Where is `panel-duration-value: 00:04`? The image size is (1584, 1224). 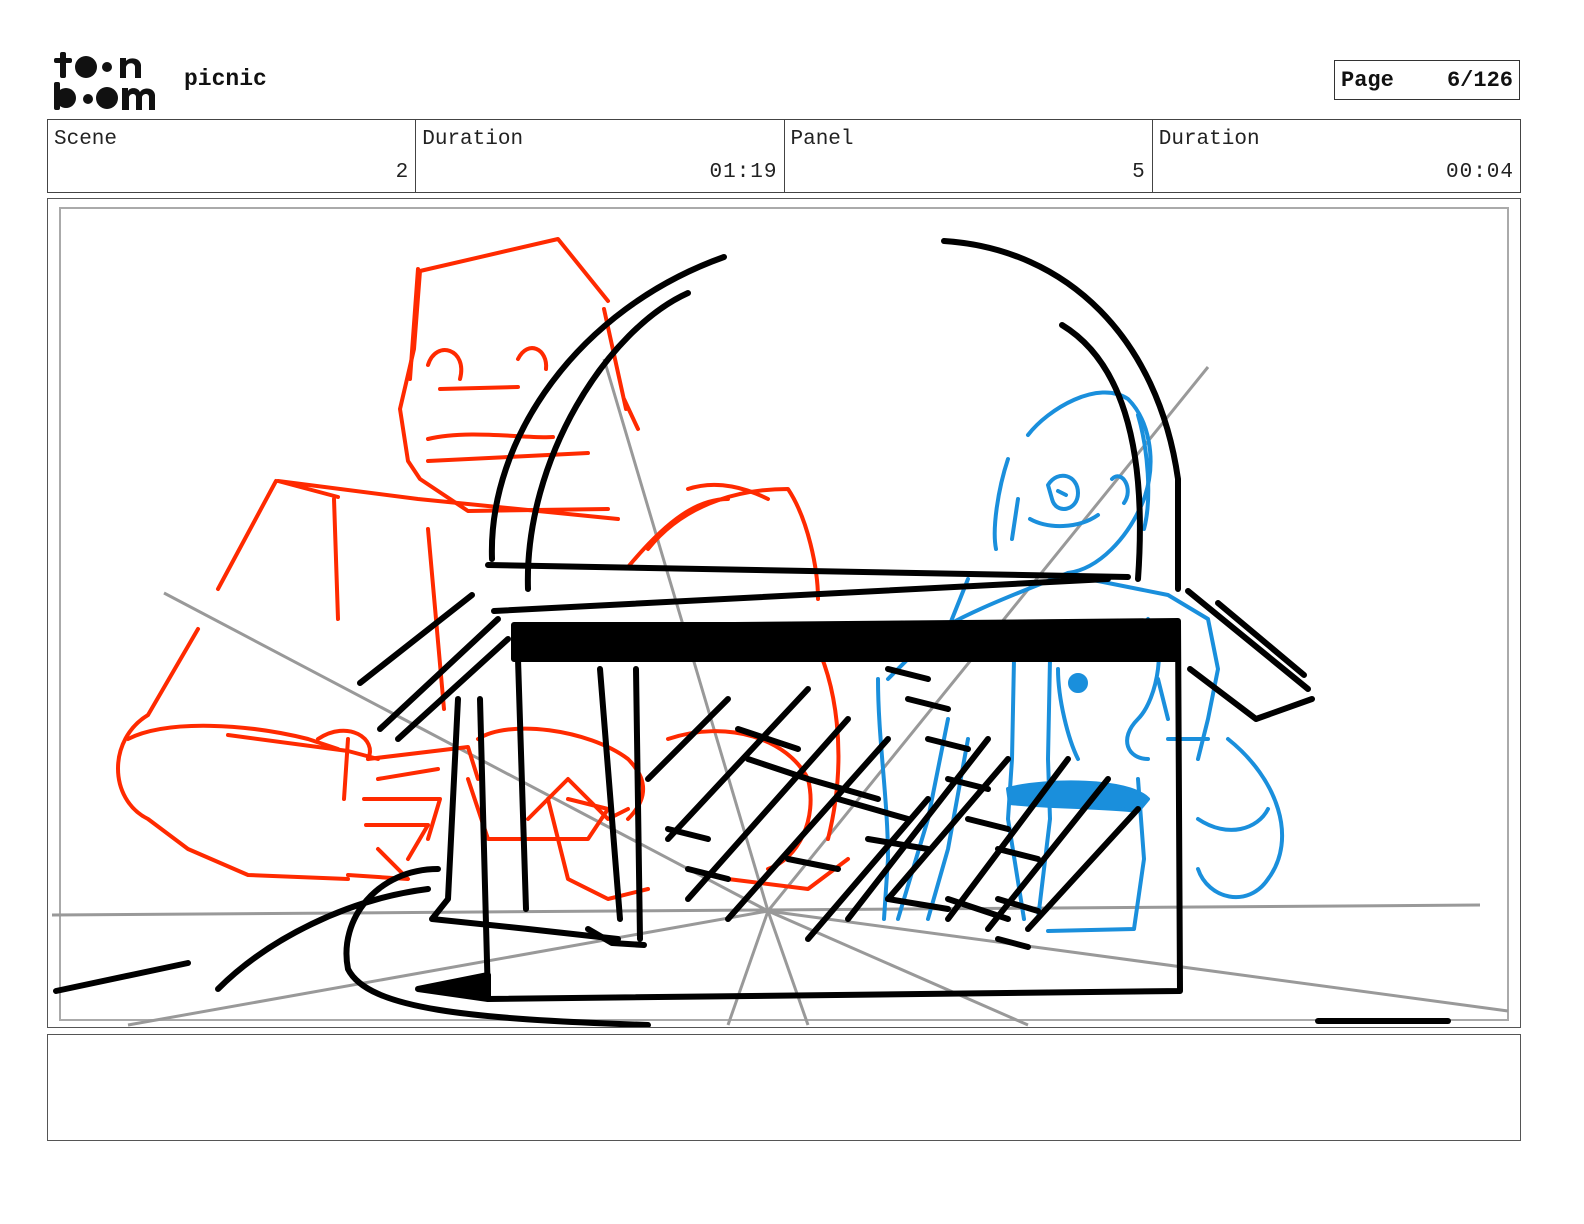
panel-duration-value: 00:04 is located at coordinates (1479, 172).